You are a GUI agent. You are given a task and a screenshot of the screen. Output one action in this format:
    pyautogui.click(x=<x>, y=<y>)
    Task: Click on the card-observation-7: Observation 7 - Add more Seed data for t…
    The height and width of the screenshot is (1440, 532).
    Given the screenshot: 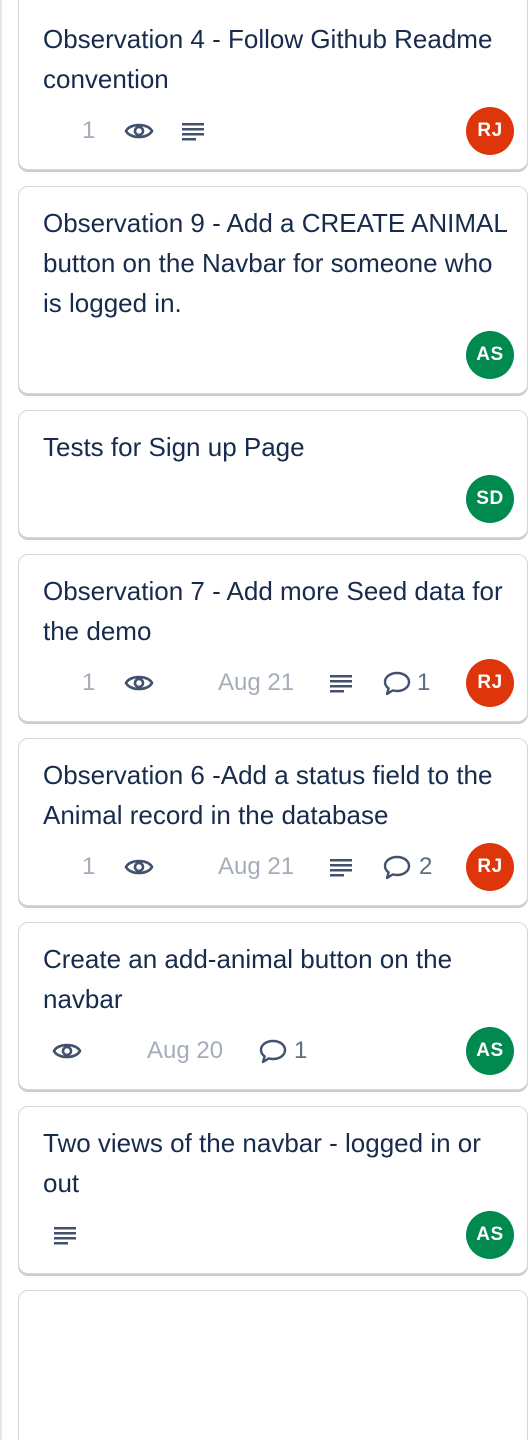 What is the action you would take?
    pyautogui.click(x=273, y=638)
    